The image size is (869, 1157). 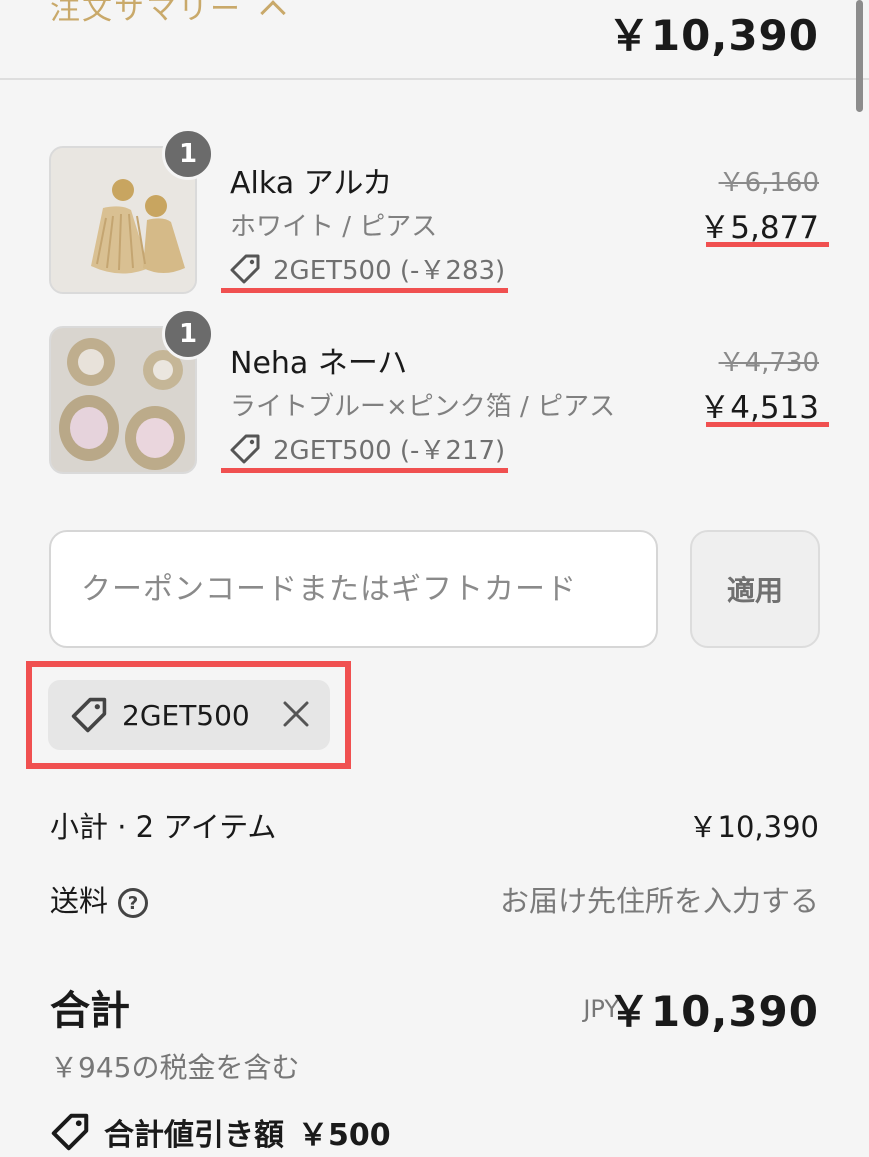 I want to click on help-icon: ?, so click(x=133, y=903).